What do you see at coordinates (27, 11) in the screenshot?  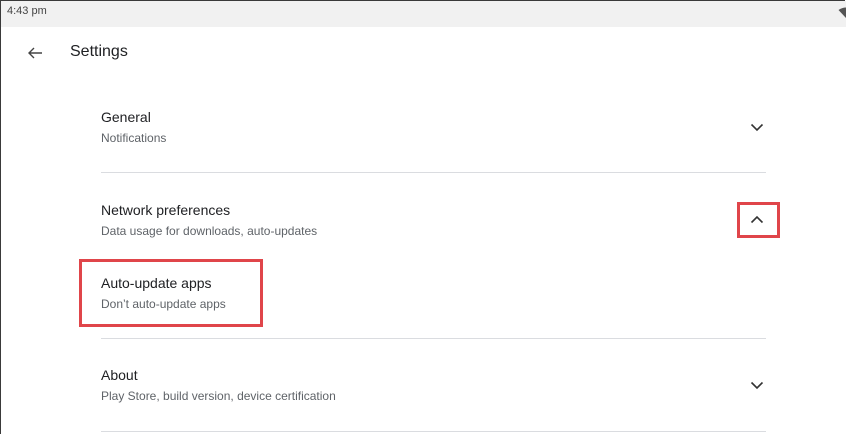 I see `status-time: 4:43 pm` at bounding box center [27, 11].